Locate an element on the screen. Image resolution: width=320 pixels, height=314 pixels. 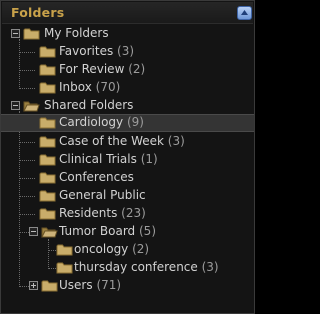
tree-item-label: Conferences is located at coordinates (96, 177).